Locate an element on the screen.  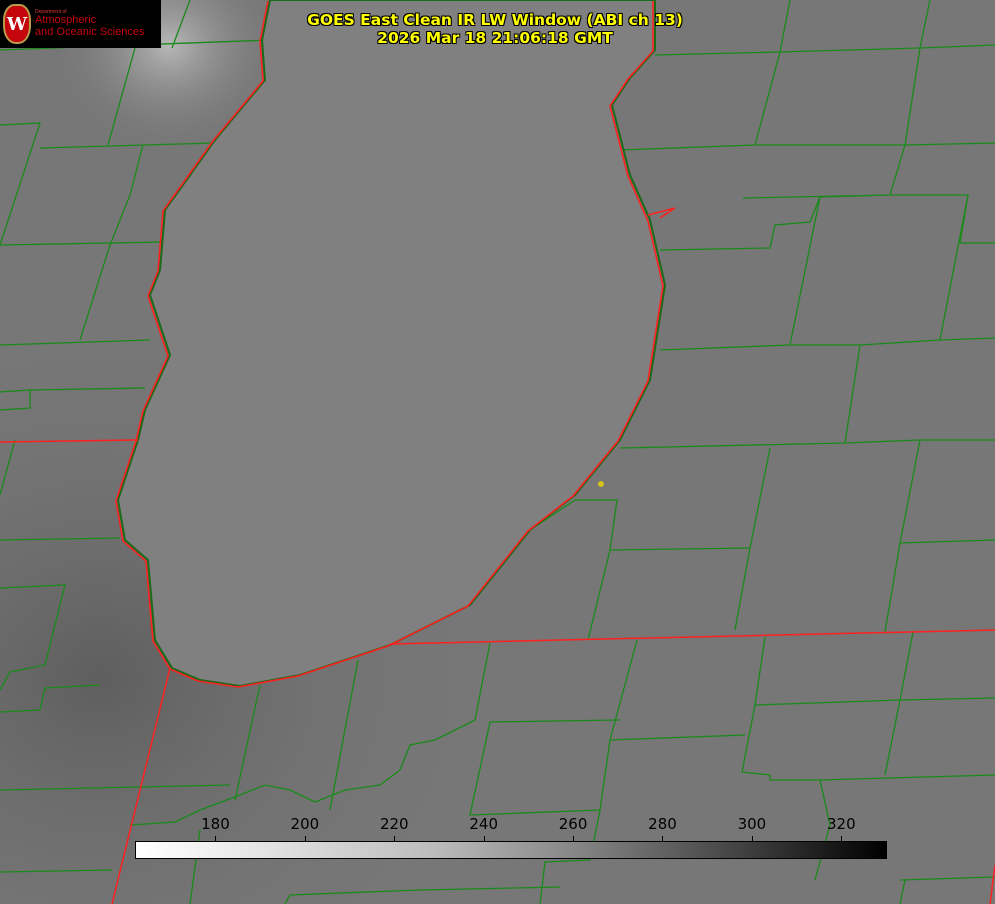
colorbar-tick-label: 280 is located at coordinates (662, 824).